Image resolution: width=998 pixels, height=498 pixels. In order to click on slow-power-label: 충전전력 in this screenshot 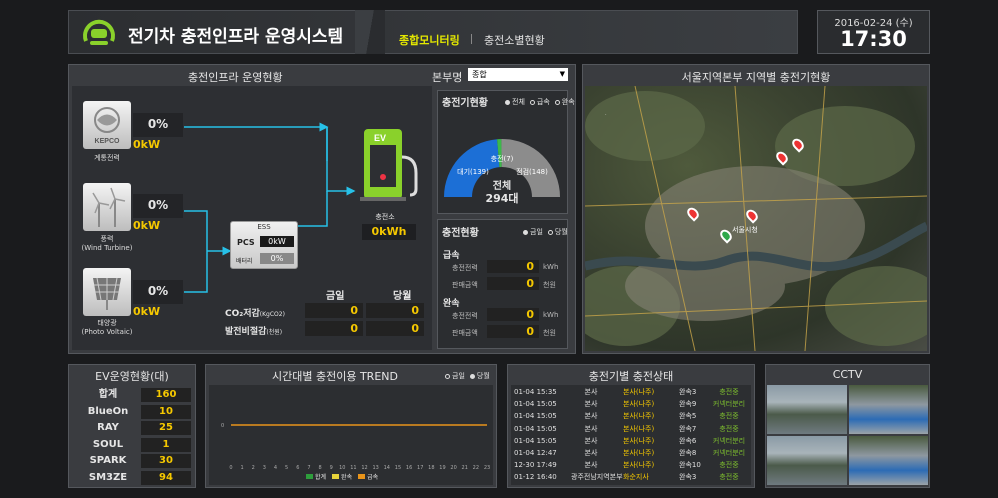, I will do `click(465, 316)`.